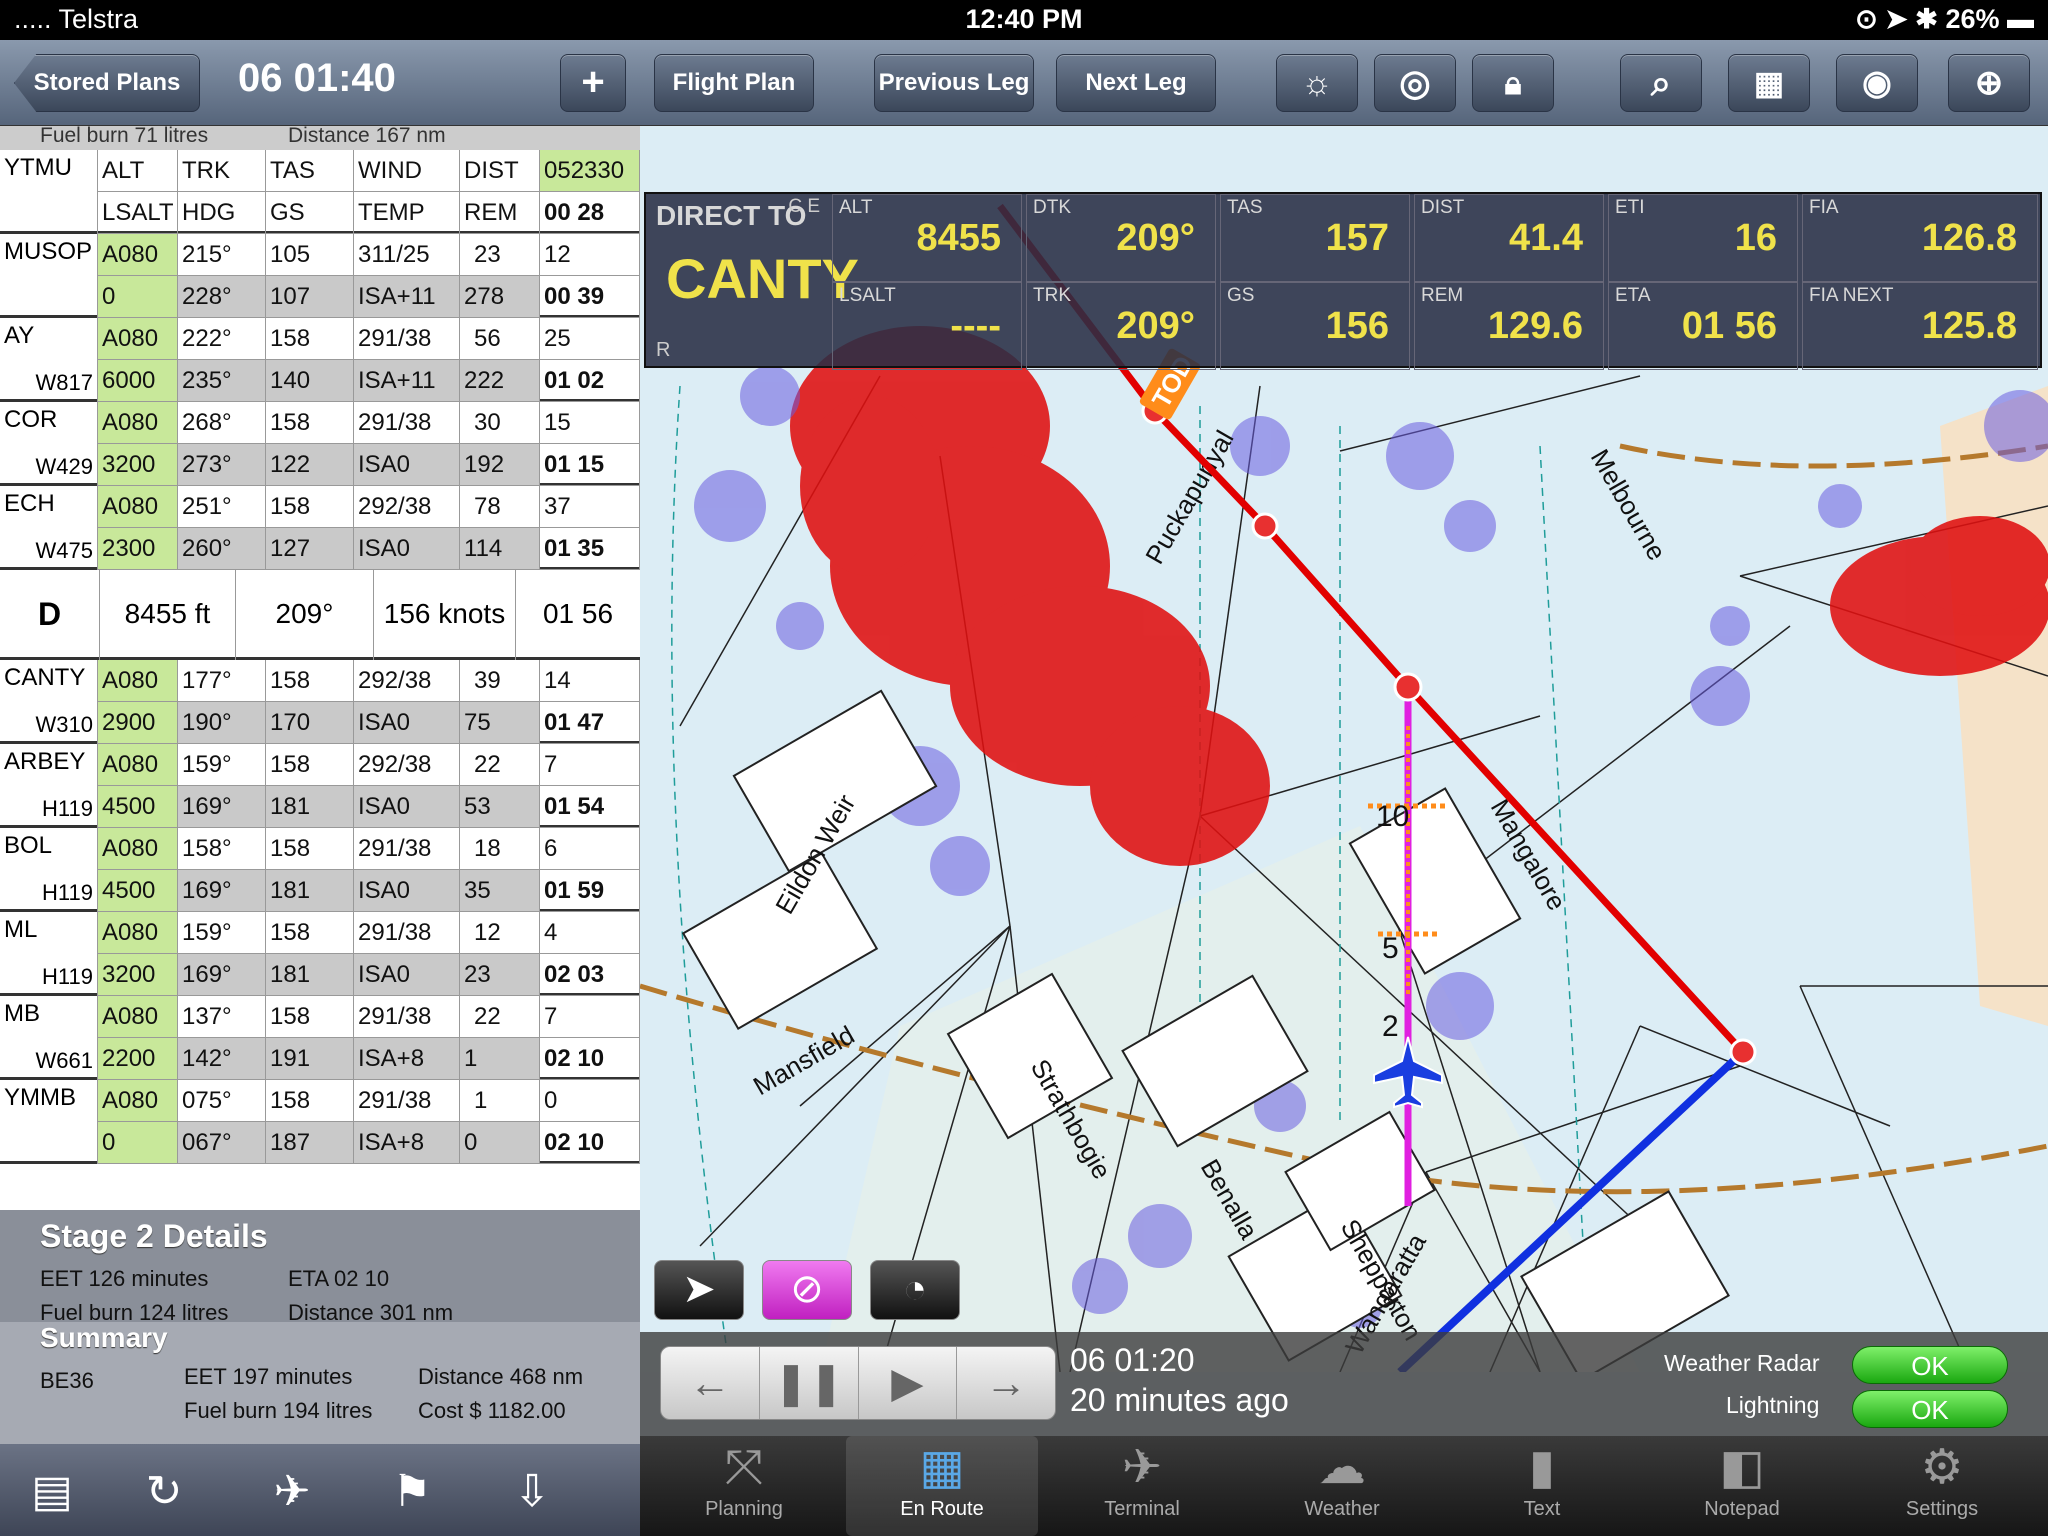 Image resolution: width=2048 pixels, height=1536 pixels. What do you see at coordinates (320, 138) in the screenshot?
I see `previous-stage-summary: Fuel burn 71 litres Distance 167 nm` at bounding box center [320, 138].